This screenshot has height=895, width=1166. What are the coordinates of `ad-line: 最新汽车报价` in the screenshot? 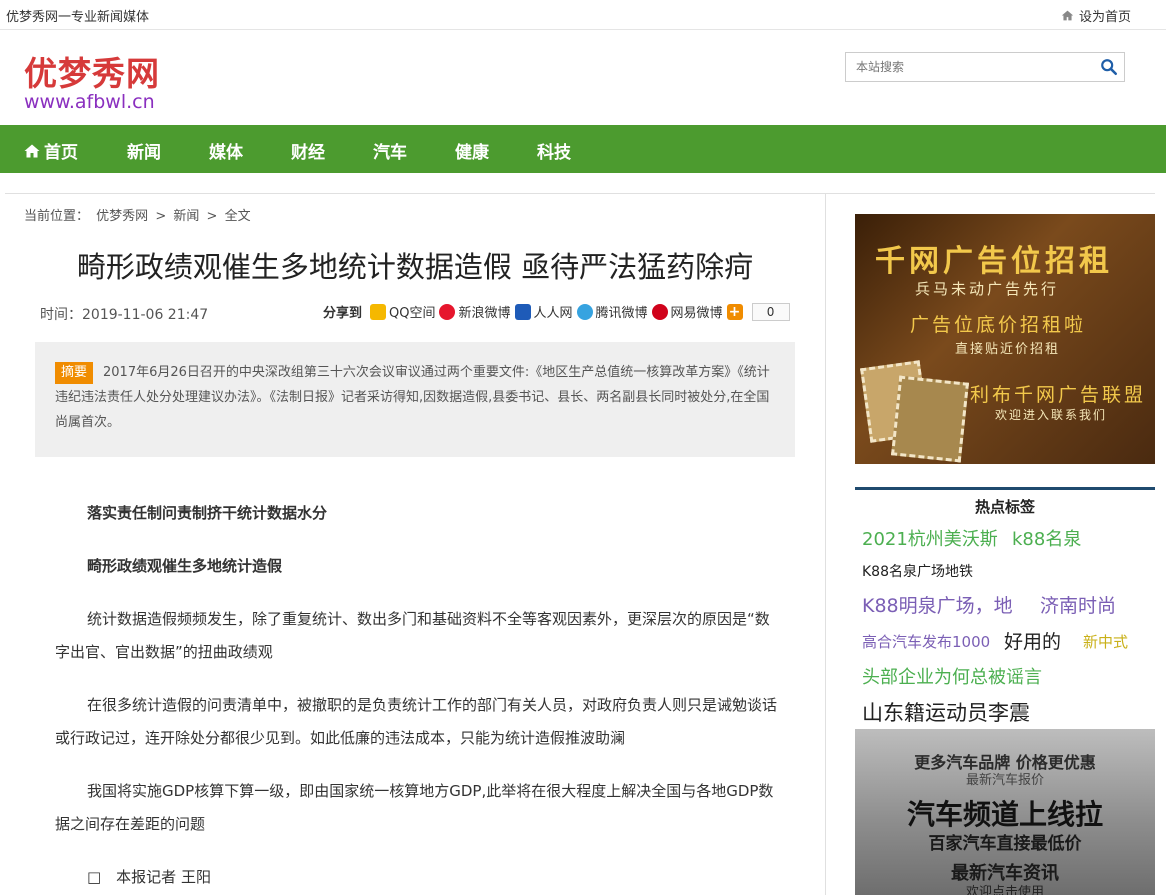 It's located at (1004, 780).